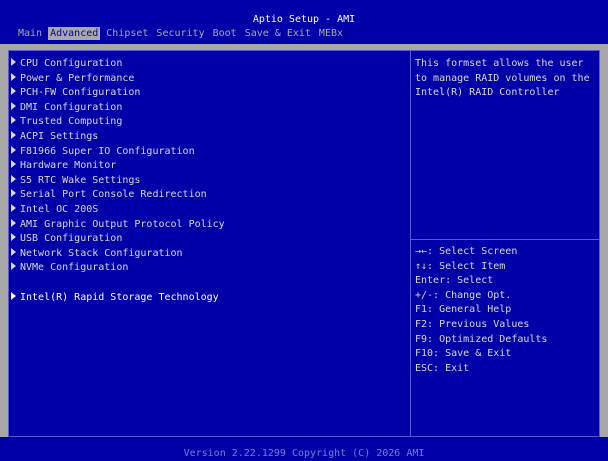  Describe the element at coordinates (460, 266) in the screenshot. I see `key-select-item: ↑↓: Select Item` at that location.